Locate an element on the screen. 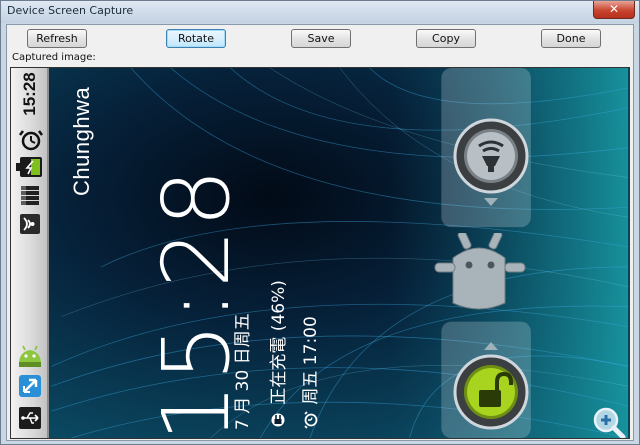 The image size is (640, 445). lock-date: 7 月 30 日周五 is located at coordinates (243, 371).